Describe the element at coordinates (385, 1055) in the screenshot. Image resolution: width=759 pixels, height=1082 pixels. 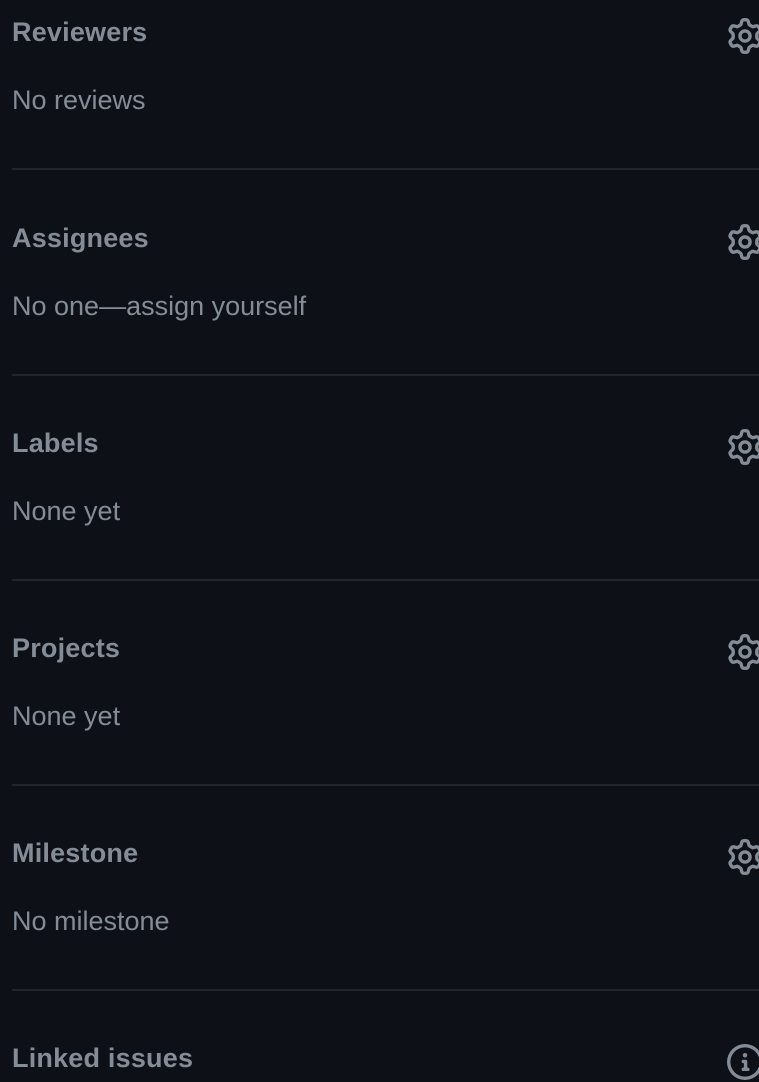
I see `linked-issues-header: Linked issues` at that location.